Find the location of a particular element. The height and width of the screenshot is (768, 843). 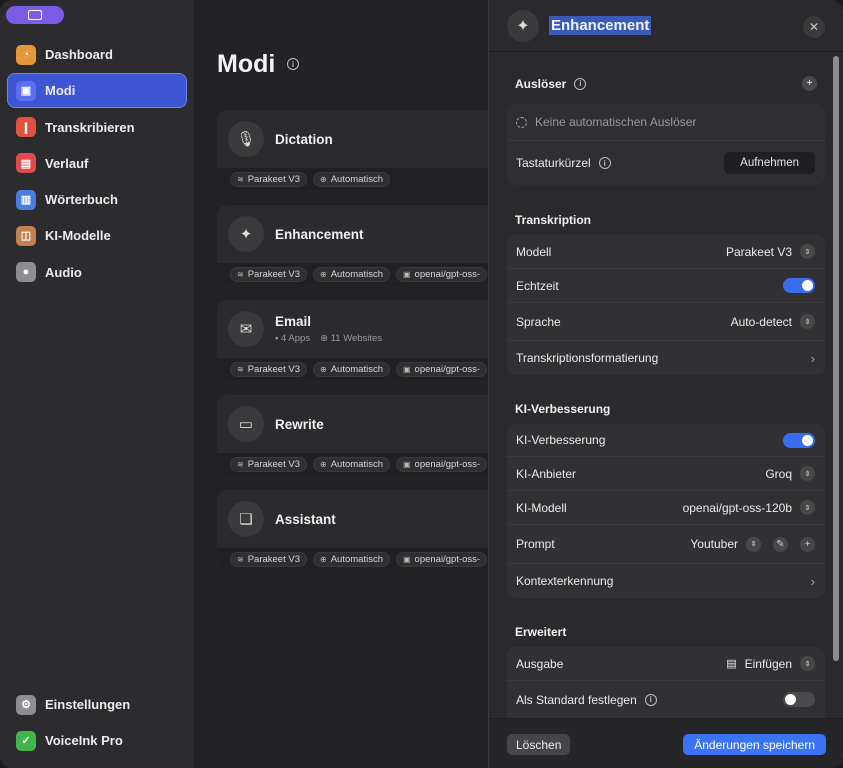

edit-prompt-button: ✎ is located at coordinates (780, 544).